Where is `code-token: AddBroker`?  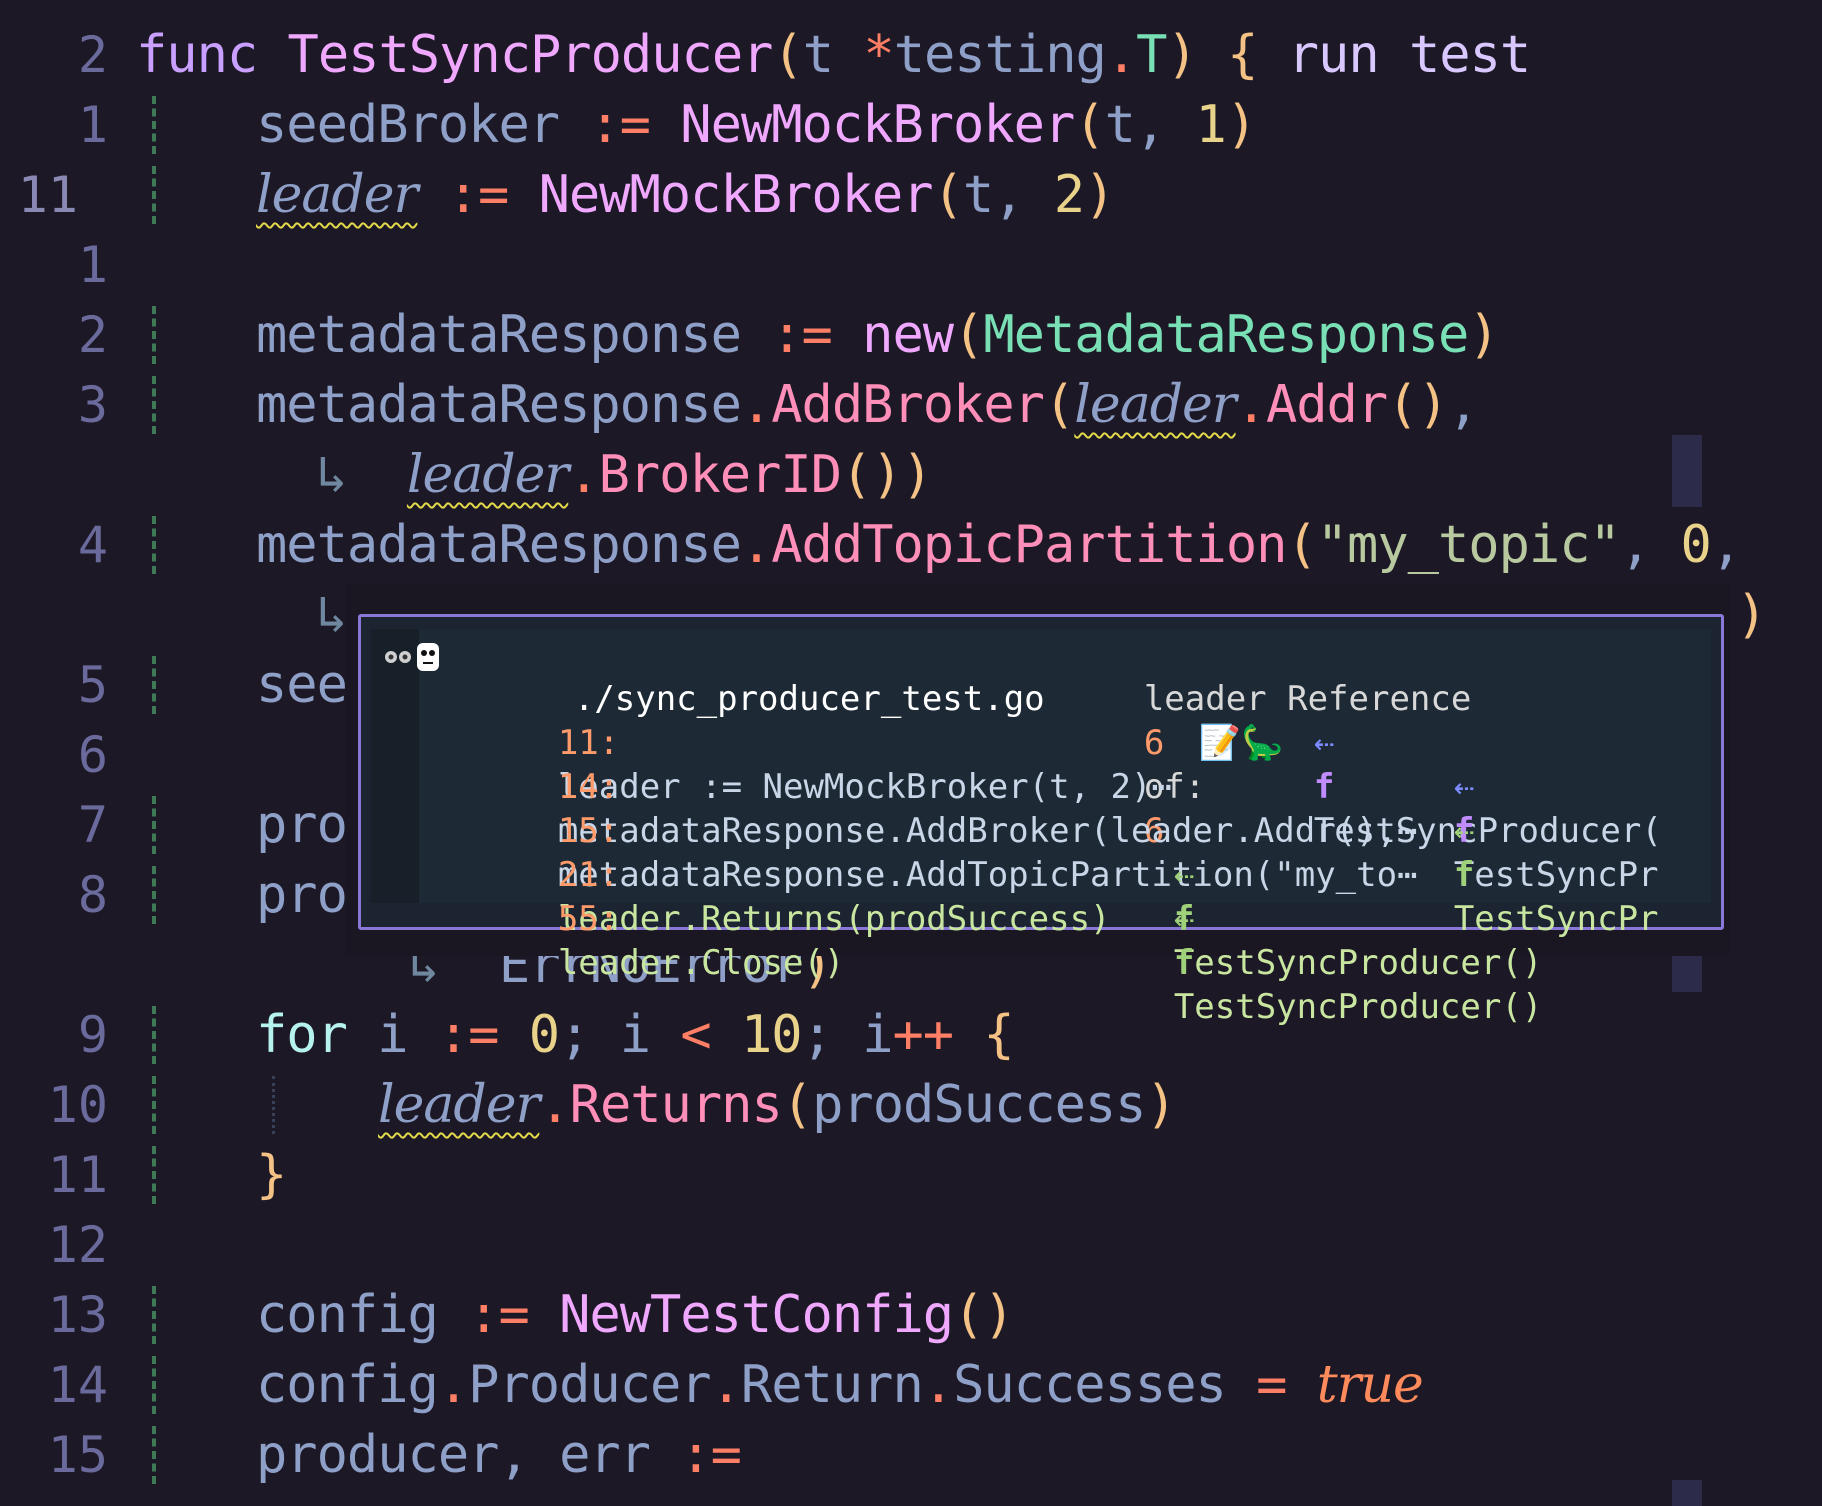
code-token: AddBroker is located at coordinates (908, 405).